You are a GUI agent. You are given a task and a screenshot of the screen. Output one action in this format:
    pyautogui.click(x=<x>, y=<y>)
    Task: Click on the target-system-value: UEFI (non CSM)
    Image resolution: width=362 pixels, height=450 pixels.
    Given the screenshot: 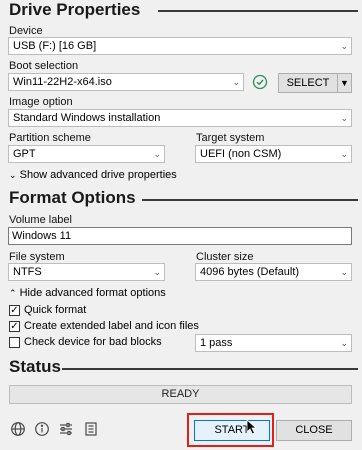 What is the action you would take?
    pyautogui.click(x=241, y=154)
    